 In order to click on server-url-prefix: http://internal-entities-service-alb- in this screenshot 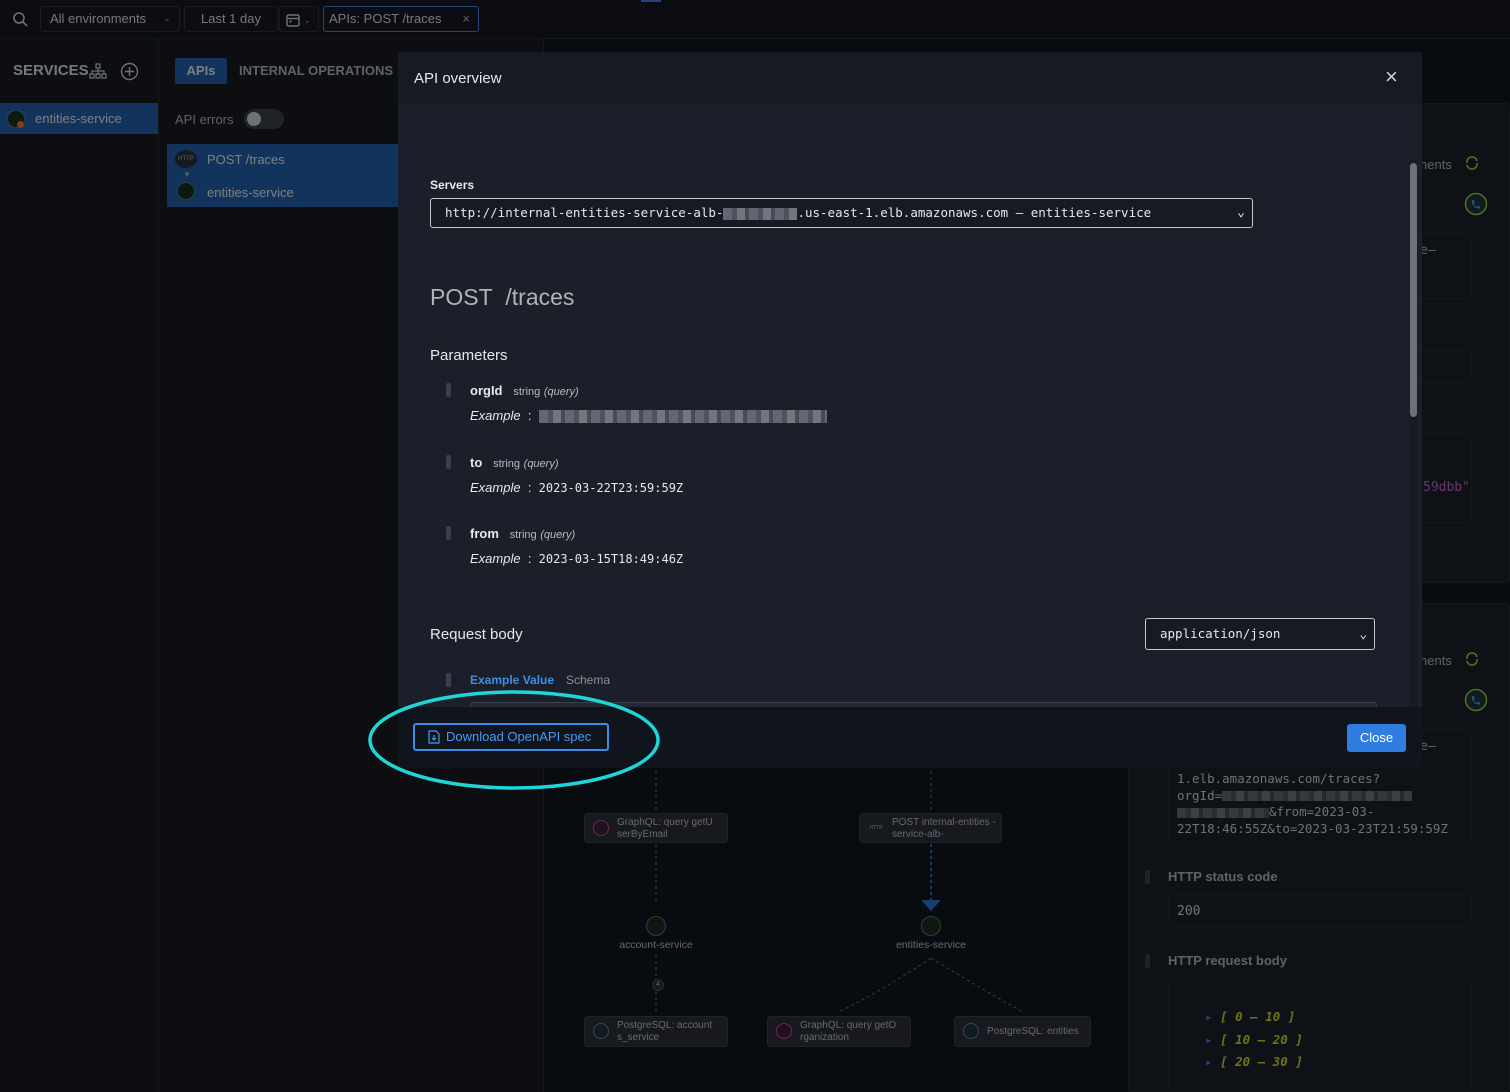, I will do `click(584, 212)`.